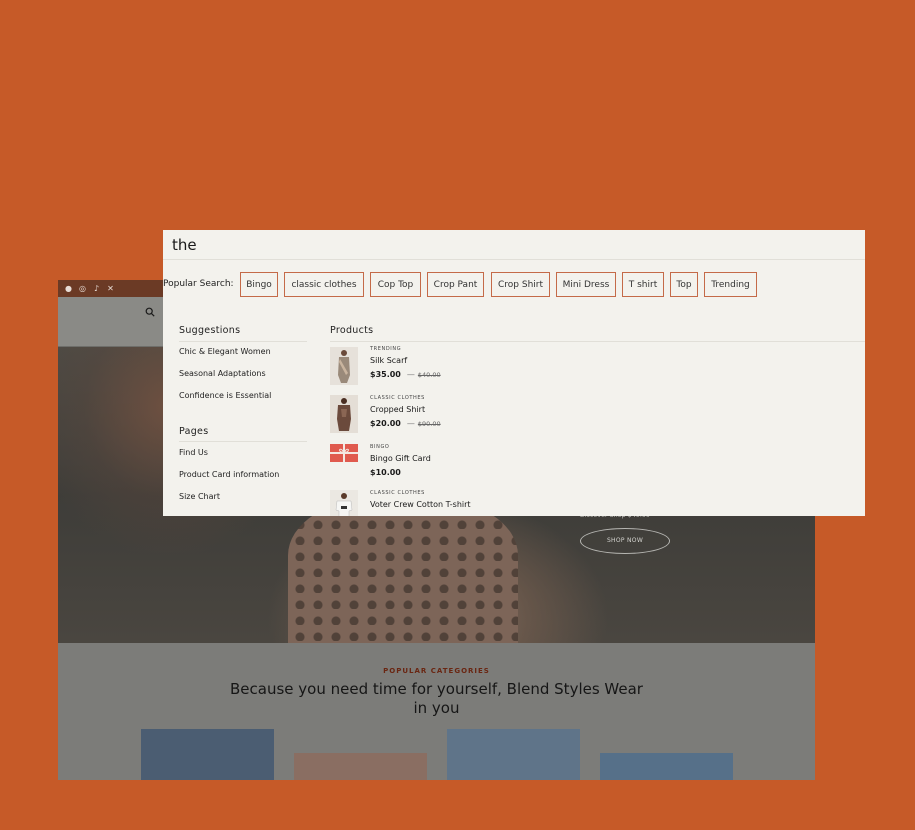 This screenshot has height=830, width=915. What do you see at coordinates (82, 288) in the screenshot?
I see `instagram-icon: ◎` at bounding box center [82, 288].